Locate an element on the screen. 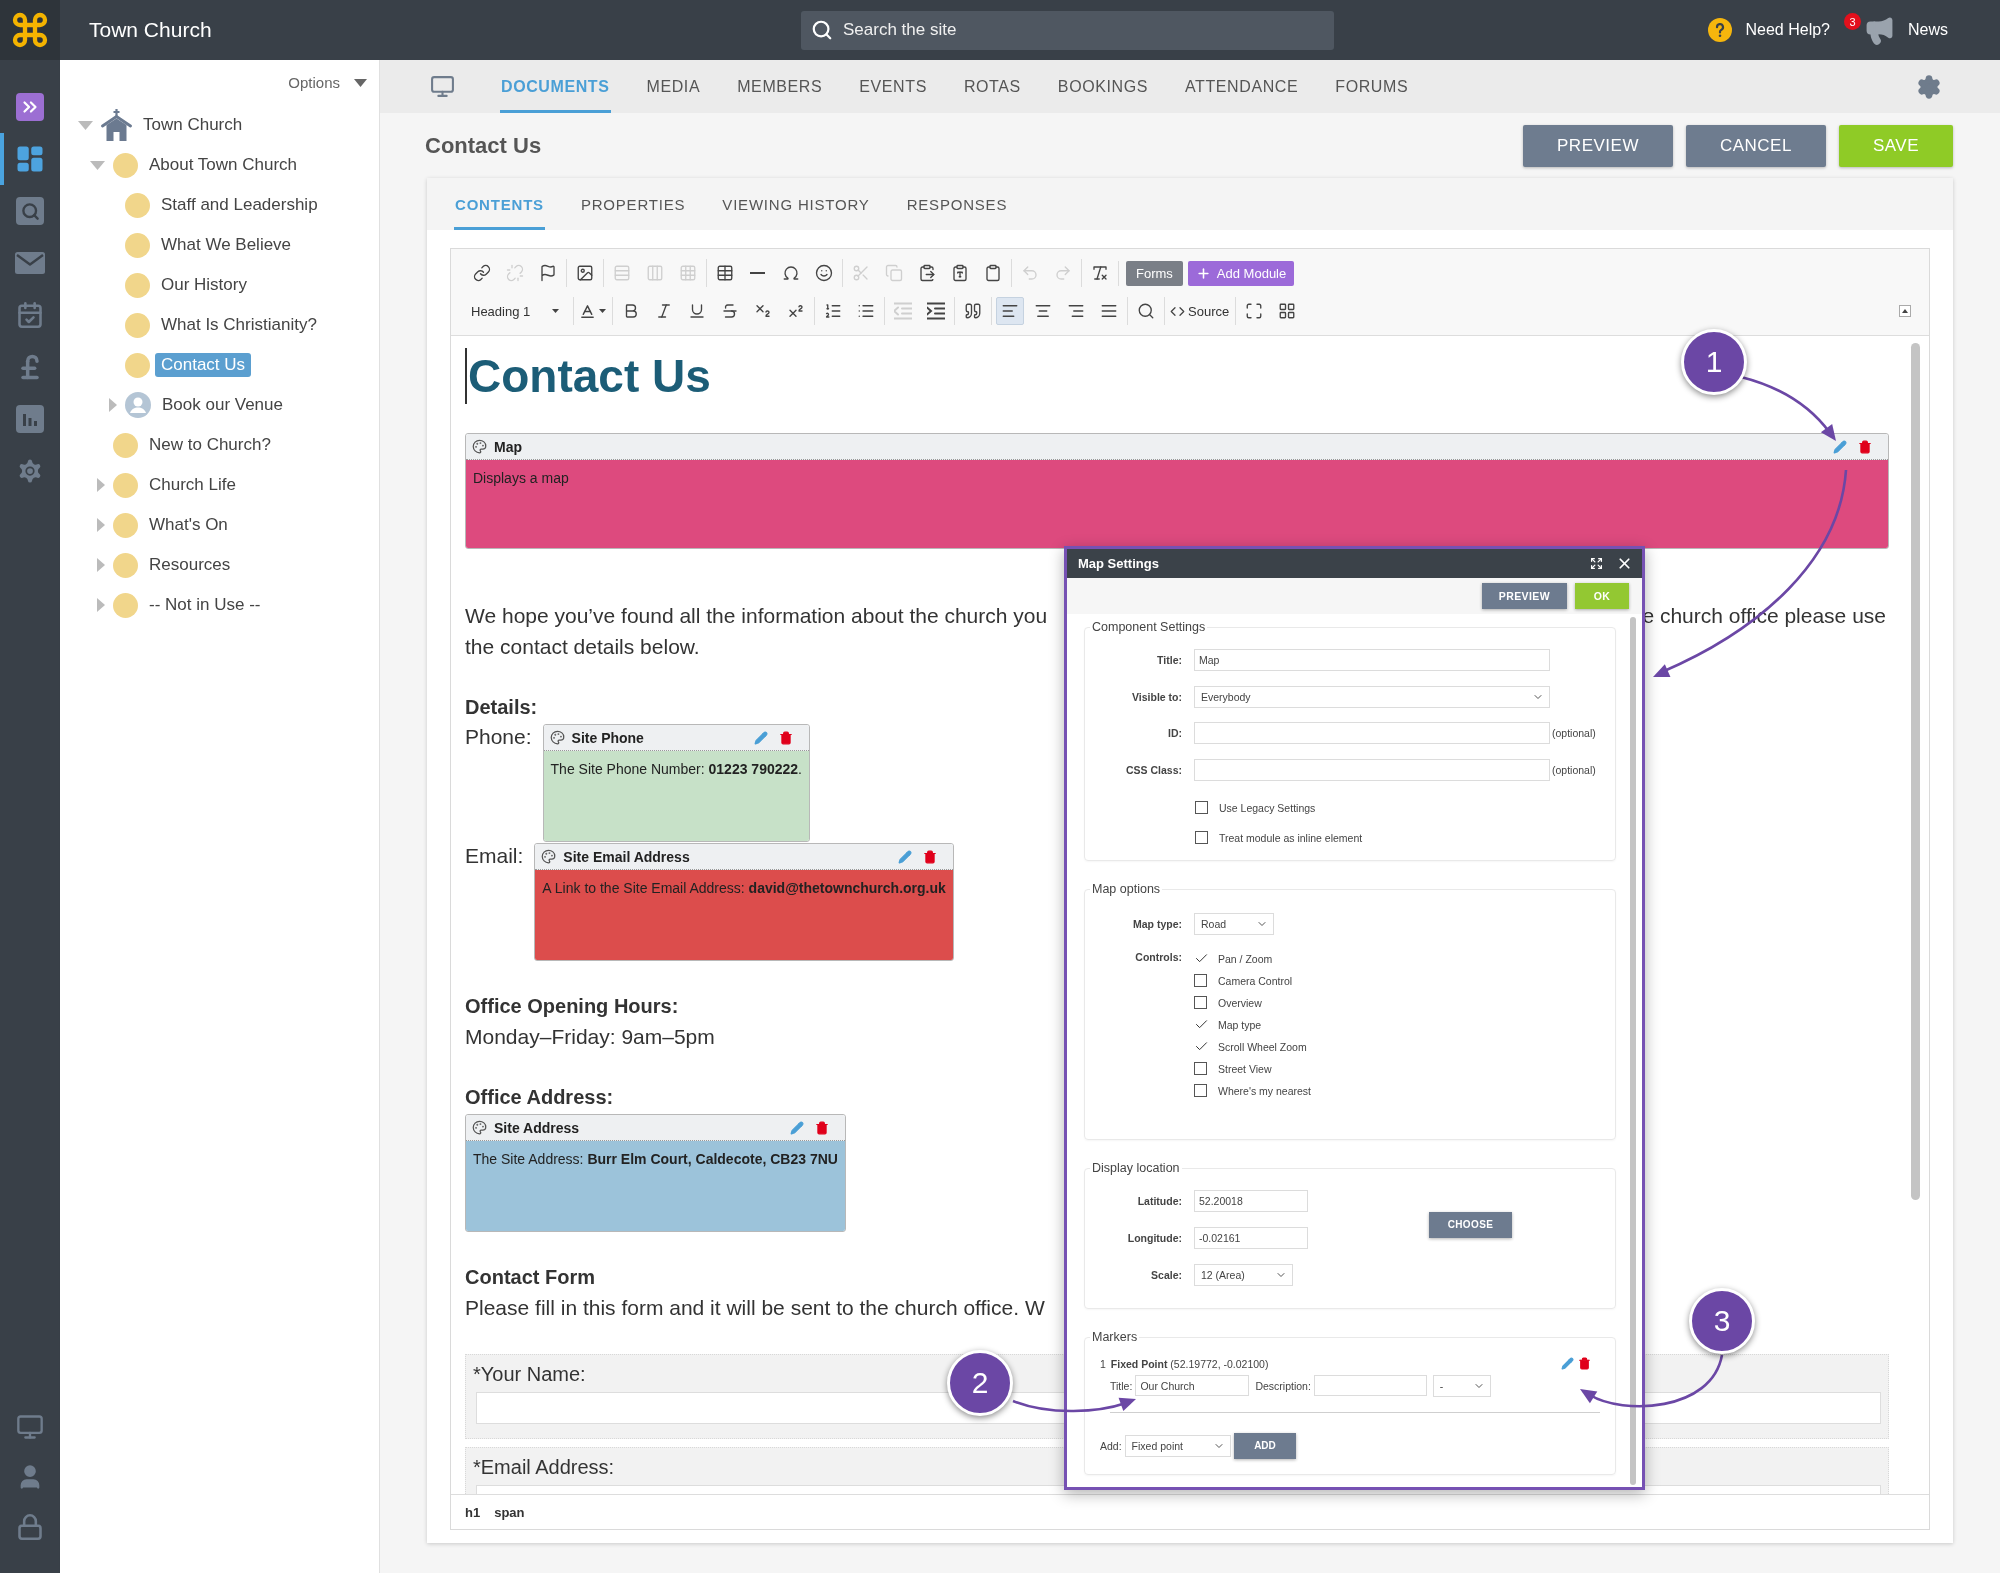 Image resolution: width=2000 pixels, height=1573 pixels. checkbox-label: Street View is located at coordinates (1245, 1068).